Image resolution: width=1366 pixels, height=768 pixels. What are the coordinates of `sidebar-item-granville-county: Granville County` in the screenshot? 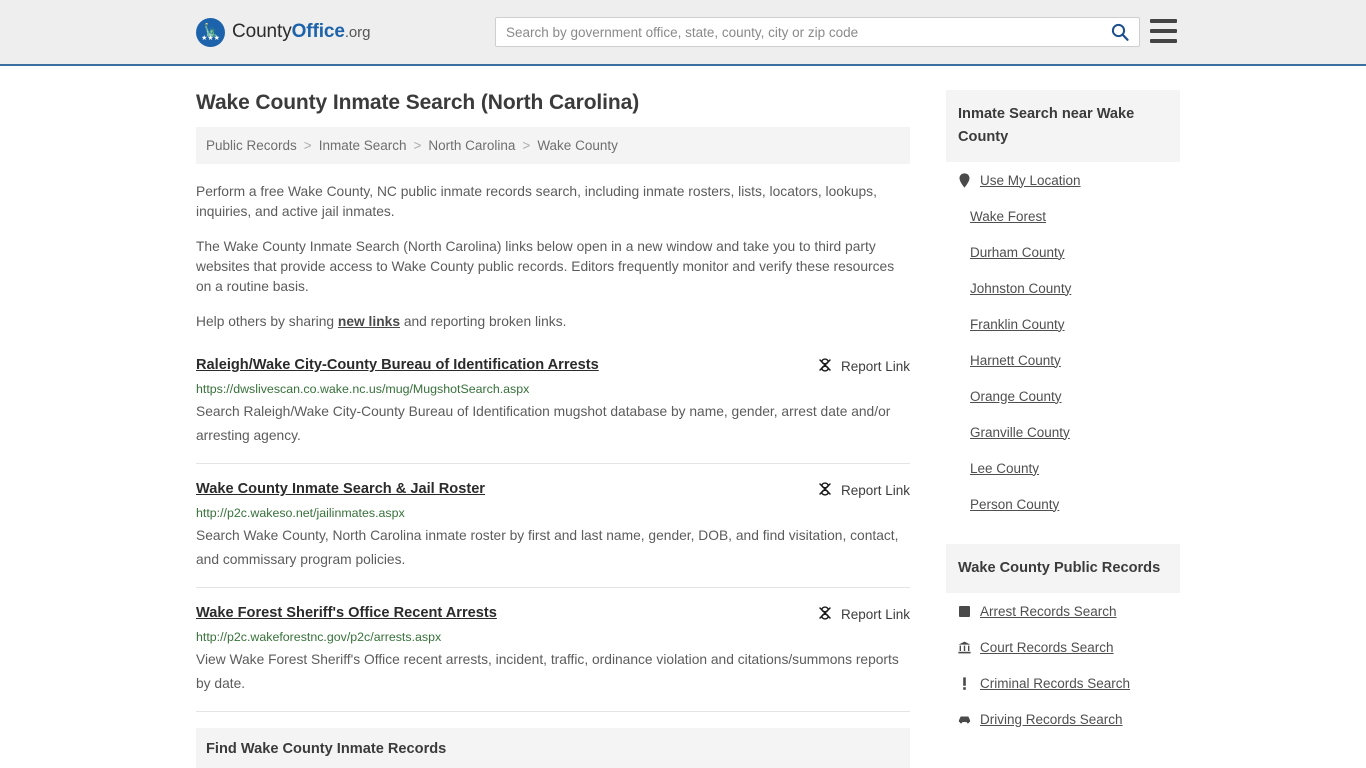 It's located at (1063, 432).